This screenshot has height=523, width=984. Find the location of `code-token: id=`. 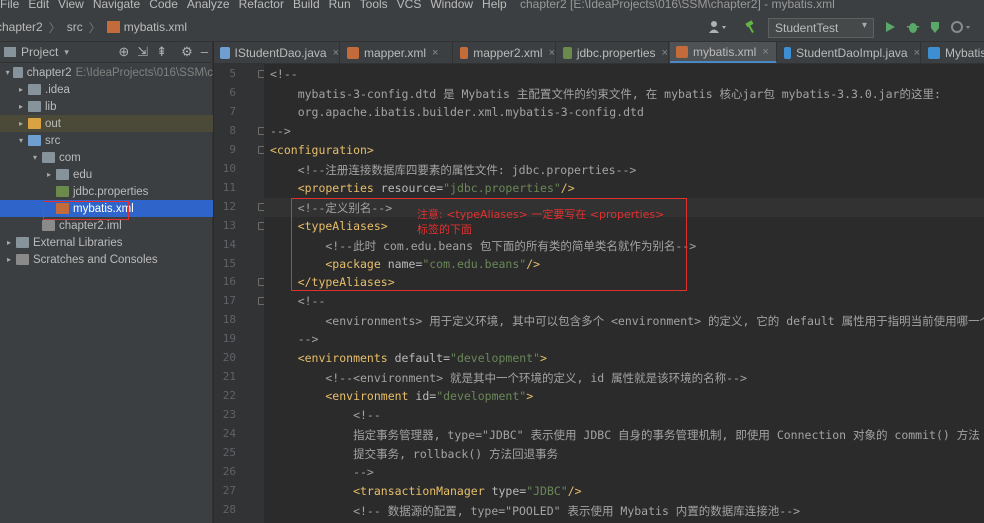

code-token: id= is located at coordinates (426, 396).